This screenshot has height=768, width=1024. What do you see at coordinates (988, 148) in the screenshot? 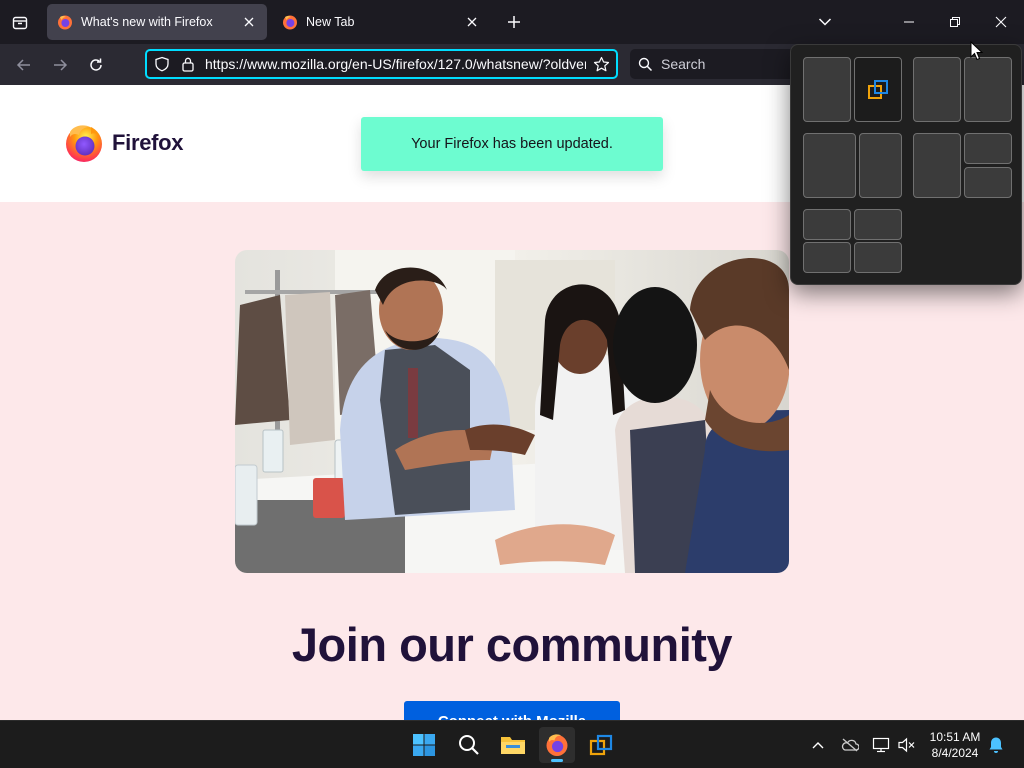
I see `snap-zone-top-right` at bounding box center [988, 148].